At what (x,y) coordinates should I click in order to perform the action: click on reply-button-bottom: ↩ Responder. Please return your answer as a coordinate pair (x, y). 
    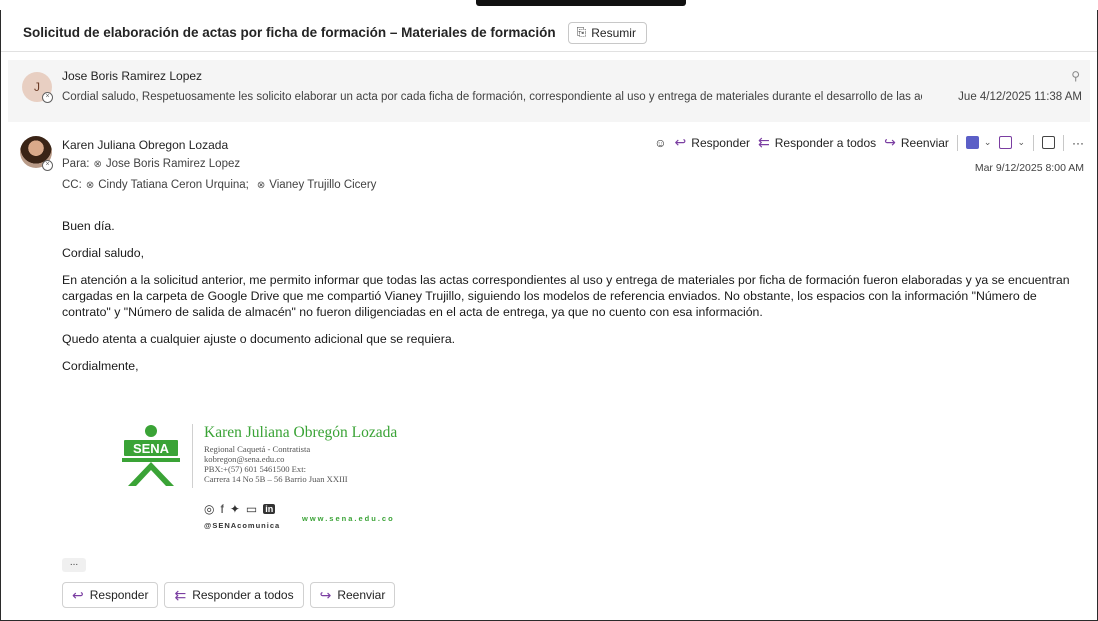
    Looking at the image, I should click on (110, 595).